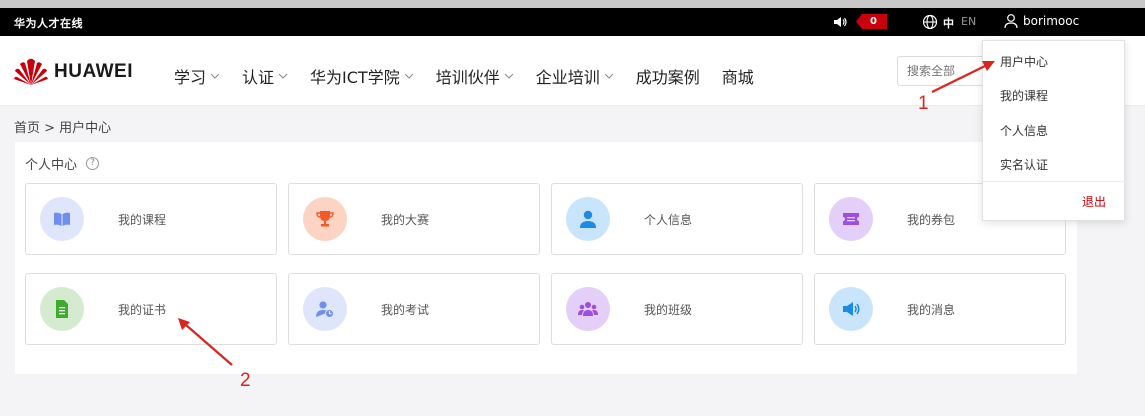 This screenshot has height=416, width=1145. What do you see at coordinates (931, 310) in the screenshot?
I see `card-label: 我的消息` at bounding box center [931, 310].